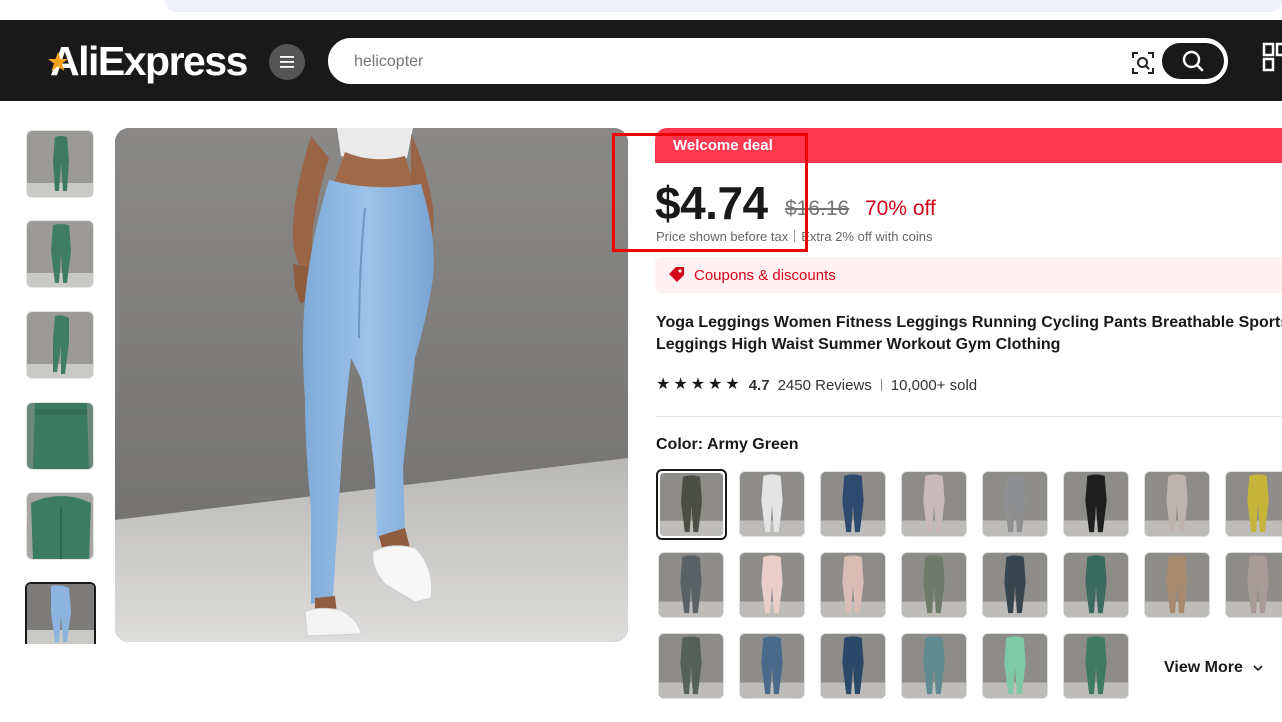 The height and width of the screenshot is (722, 1282). I want to click on thumbnail-6-selected, so click(60, 613).